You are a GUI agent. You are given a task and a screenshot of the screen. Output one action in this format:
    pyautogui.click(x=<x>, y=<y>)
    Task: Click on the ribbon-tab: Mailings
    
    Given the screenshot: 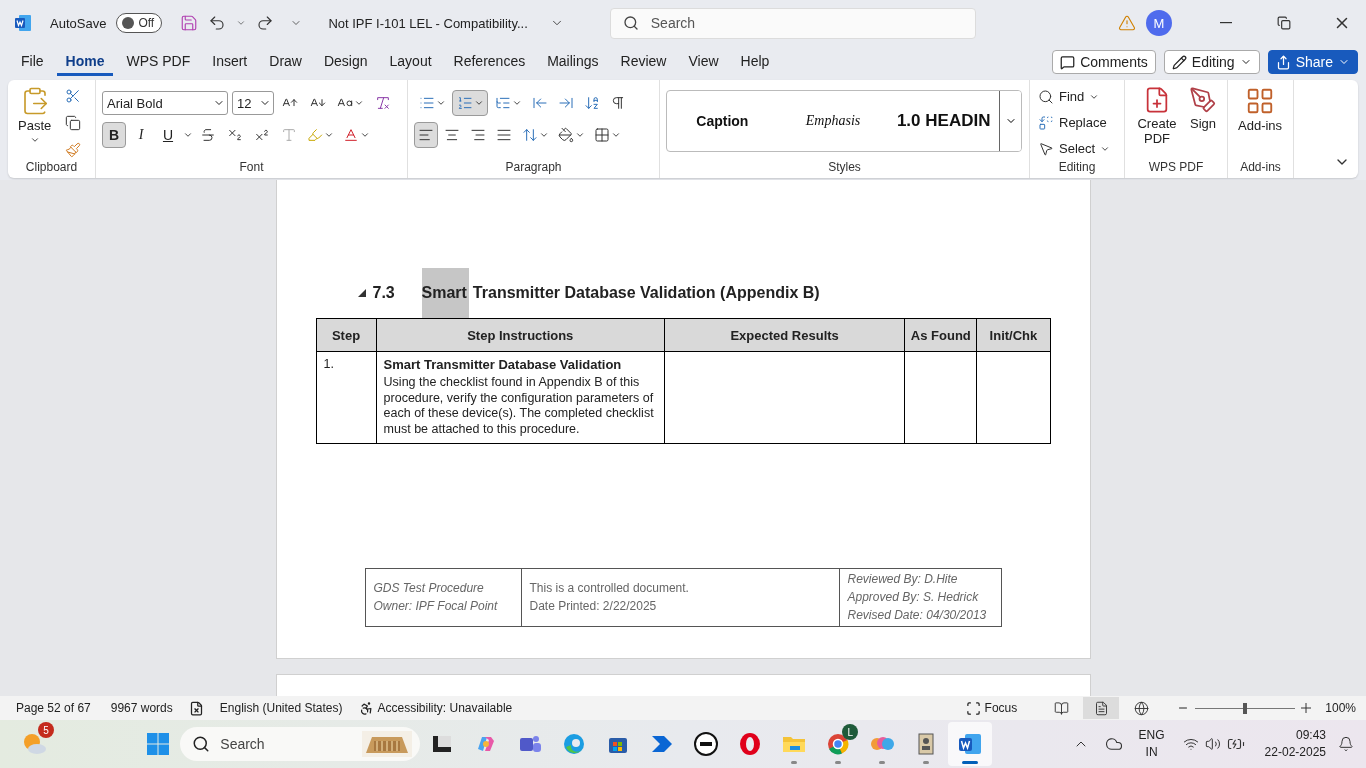 What is the action you would take?
    pyautogui.click(x=573, y=62)
    